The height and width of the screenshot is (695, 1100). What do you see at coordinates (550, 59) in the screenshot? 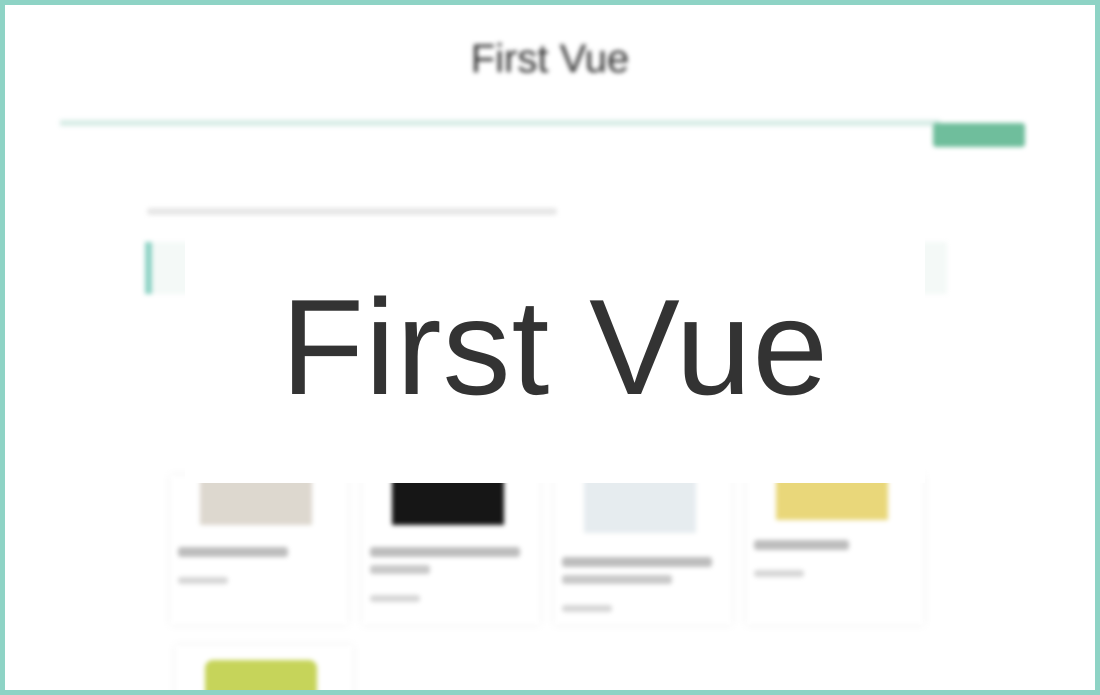
I see `page-title: First Vue` at bounding box center [550, 59].